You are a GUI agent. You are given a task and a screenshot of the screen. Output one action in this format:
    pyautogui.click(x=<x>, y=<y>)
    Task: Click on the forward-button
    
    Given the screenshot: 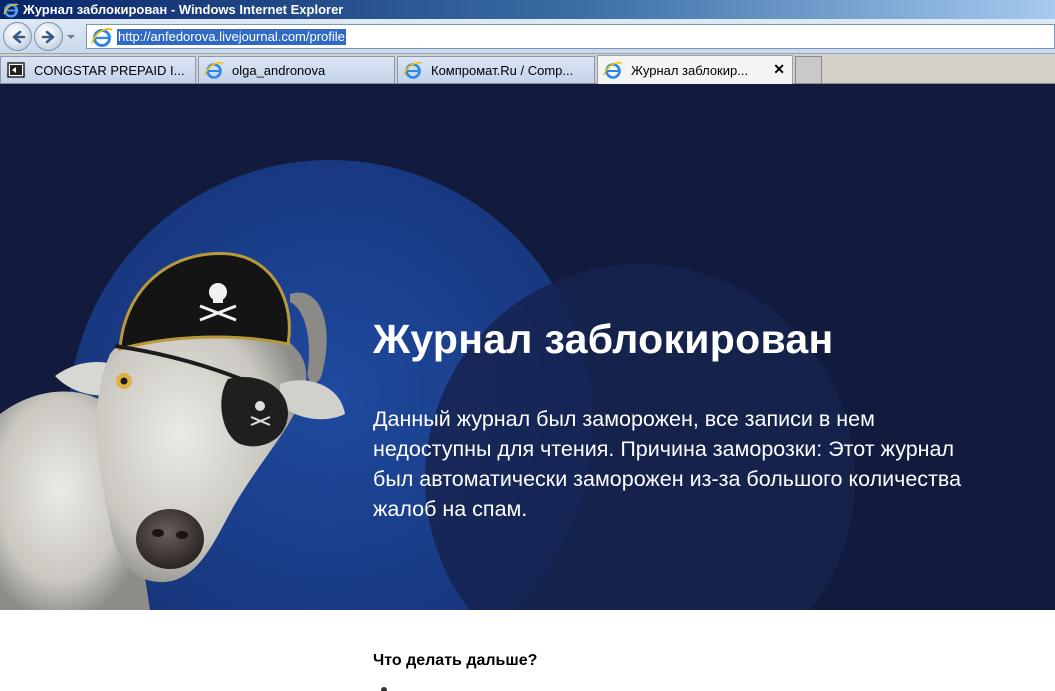 What is the action you would take?
    pyautogui.click(x=48, y=36)
    